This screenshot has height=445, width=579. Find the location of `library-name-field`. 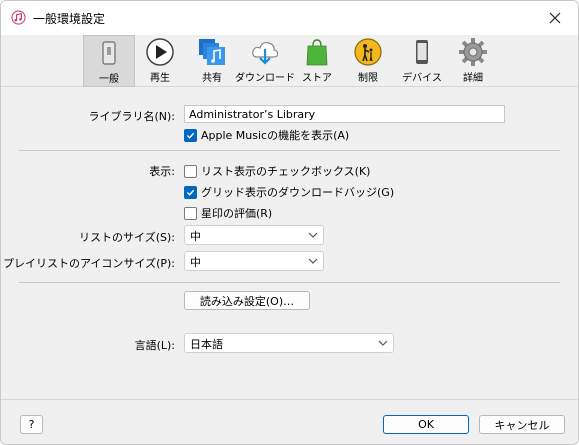

library-name-field is located at coordinates (344, 114).